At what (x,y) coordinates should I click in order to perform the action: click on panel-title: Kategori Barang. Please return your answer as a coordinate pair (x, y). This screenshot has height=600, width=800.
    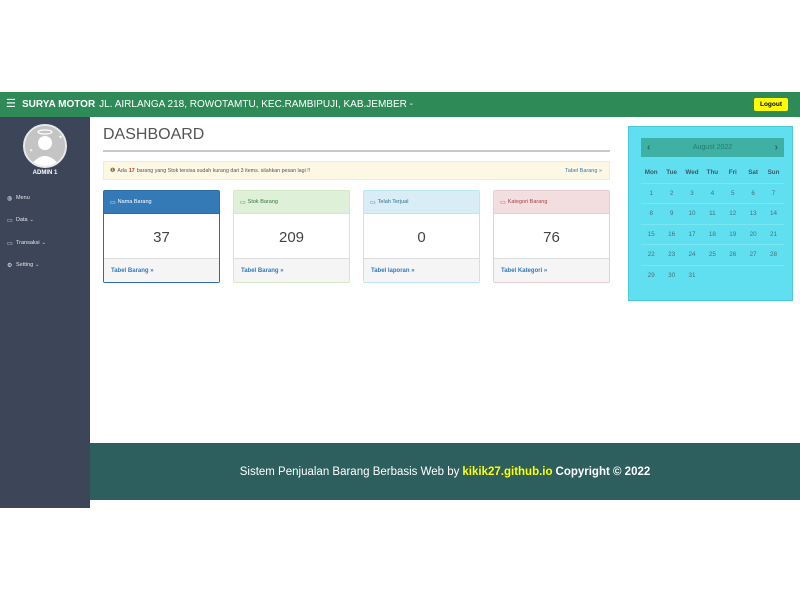
    Looking at the image, I should click on (527, 202).